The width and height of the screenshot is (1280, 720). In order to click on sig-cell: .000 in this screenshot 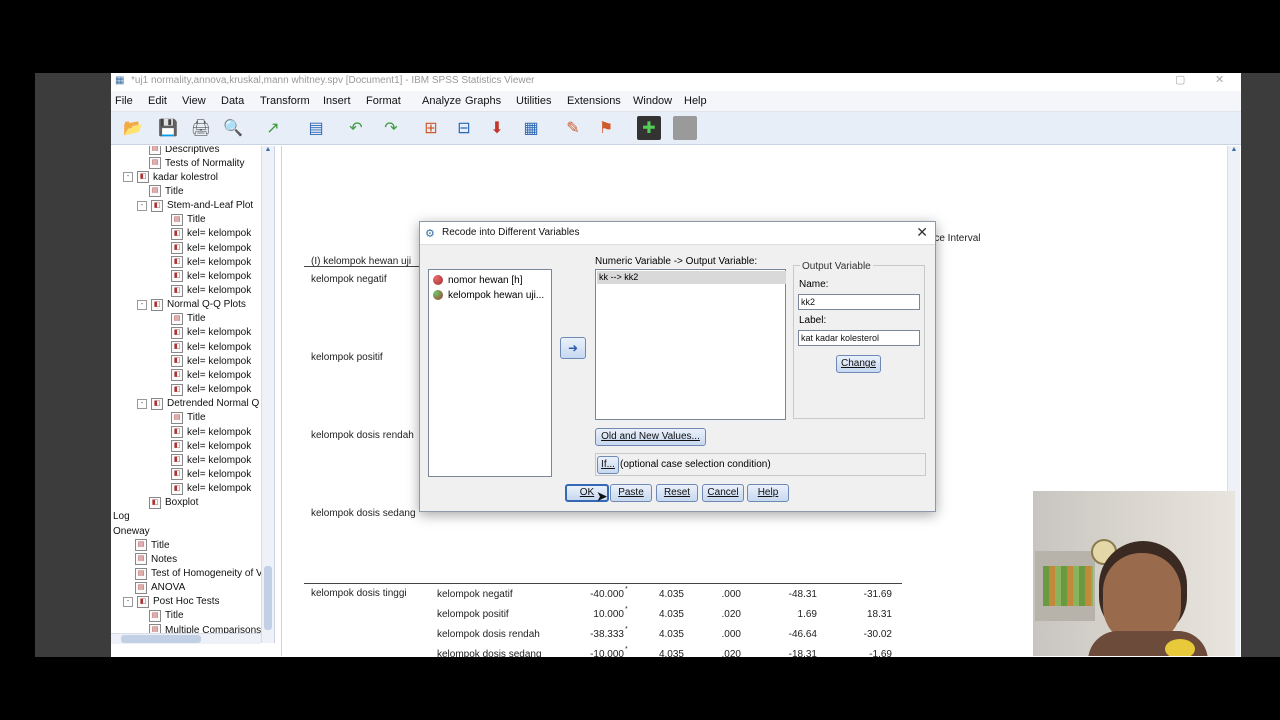, I will do `click(731, 634)`.